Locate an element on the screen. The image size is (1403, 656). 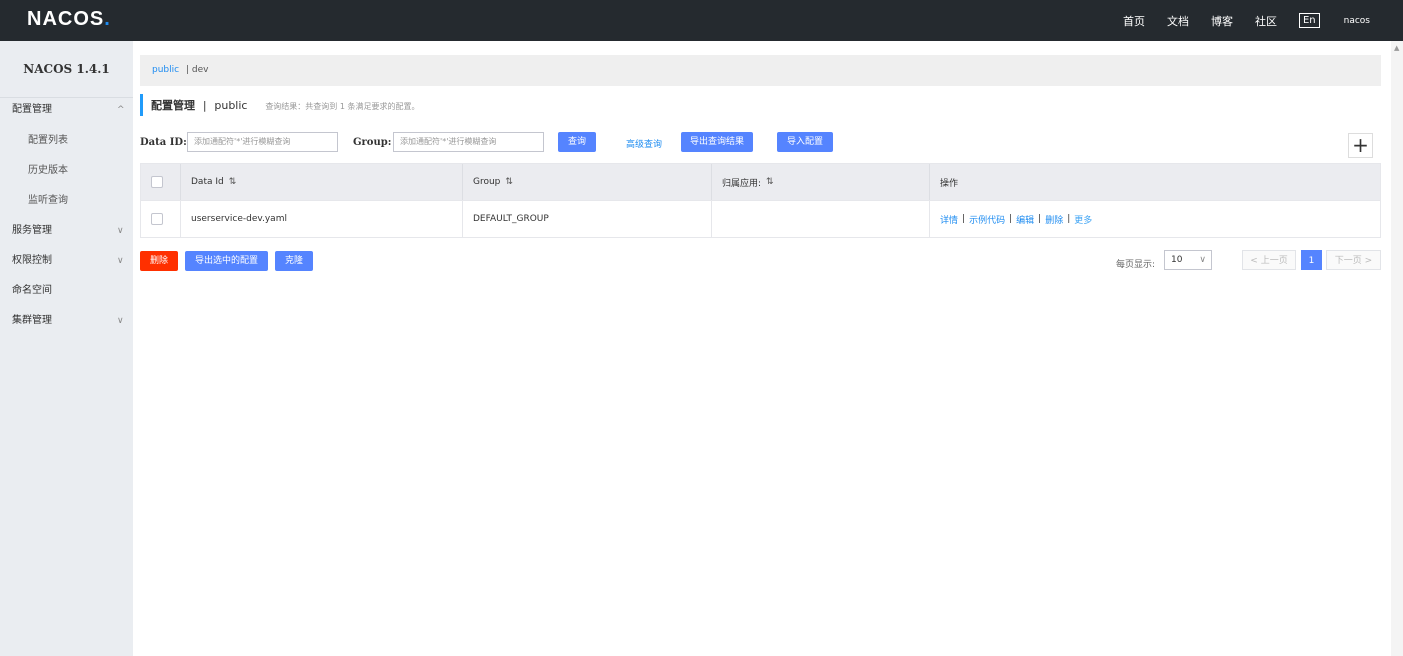
namespace-public-link: public is located at coordinates (165, 70).